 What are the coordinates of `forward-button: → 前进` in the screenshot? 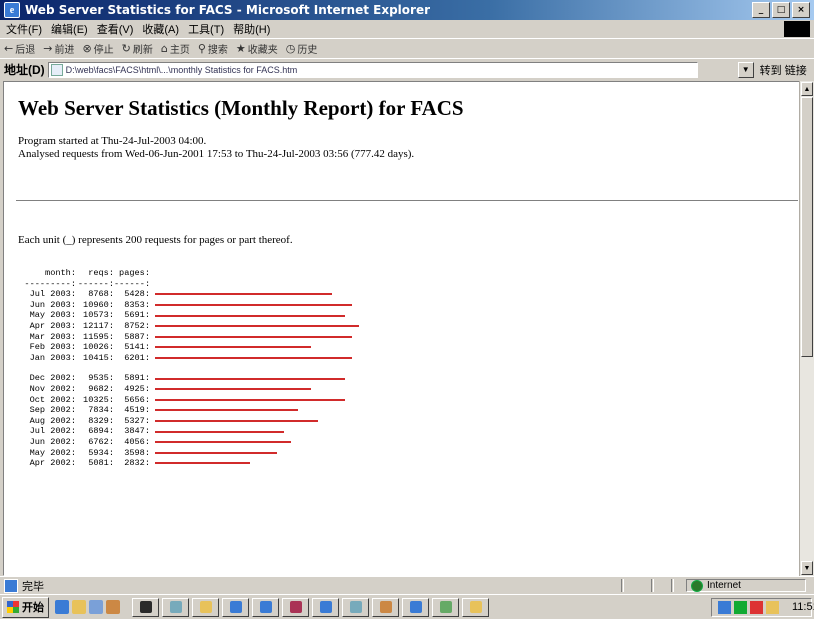 It's located at (58, 48).